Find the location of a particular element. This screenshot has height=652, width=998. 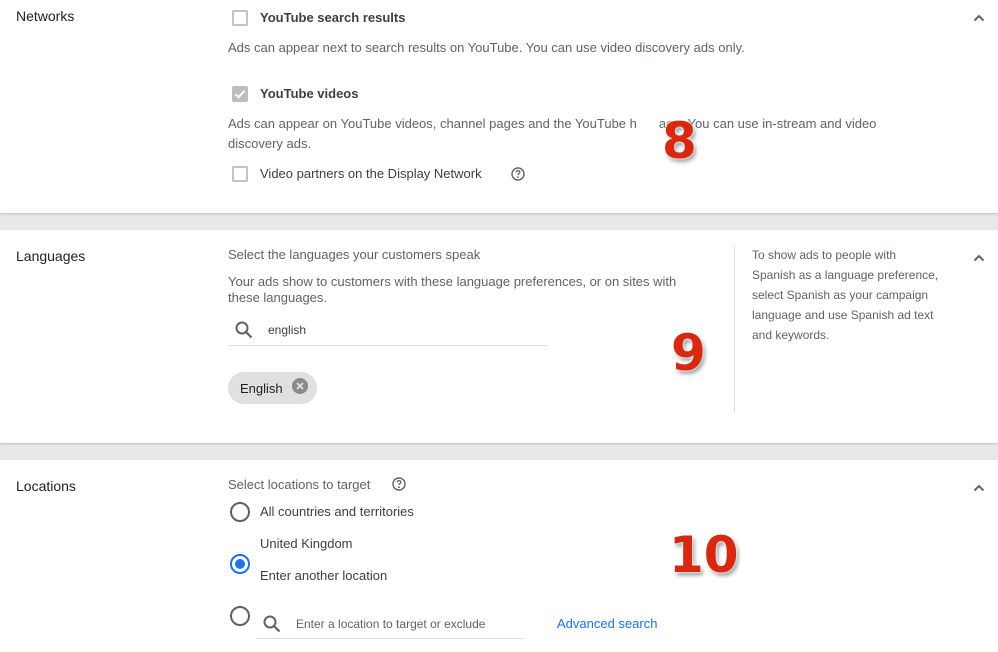

side-note-line: language and use Spanish ad text is located at coordinates (843, 315).